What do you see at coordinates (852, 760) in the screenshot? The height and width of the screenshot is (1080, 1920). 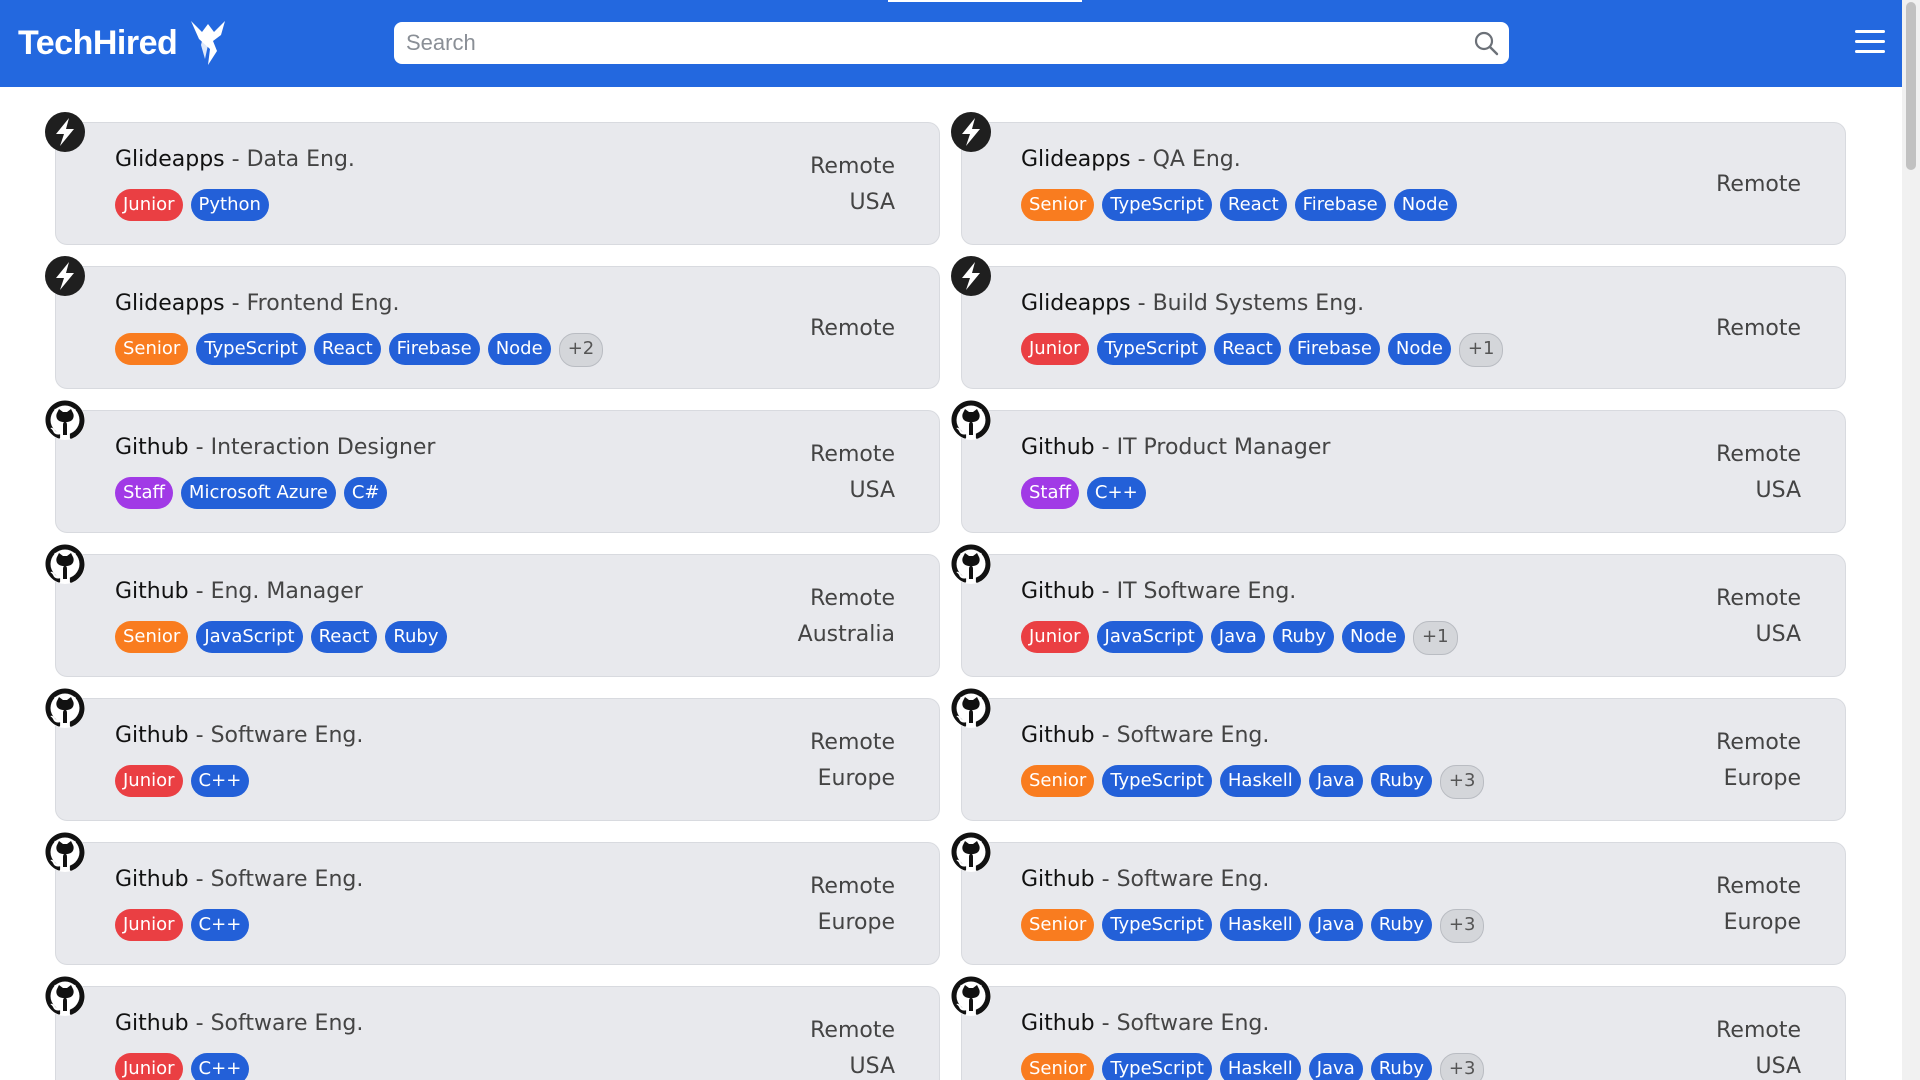 I see `job-location: Remote Europe` at bounding box center [852, 760].